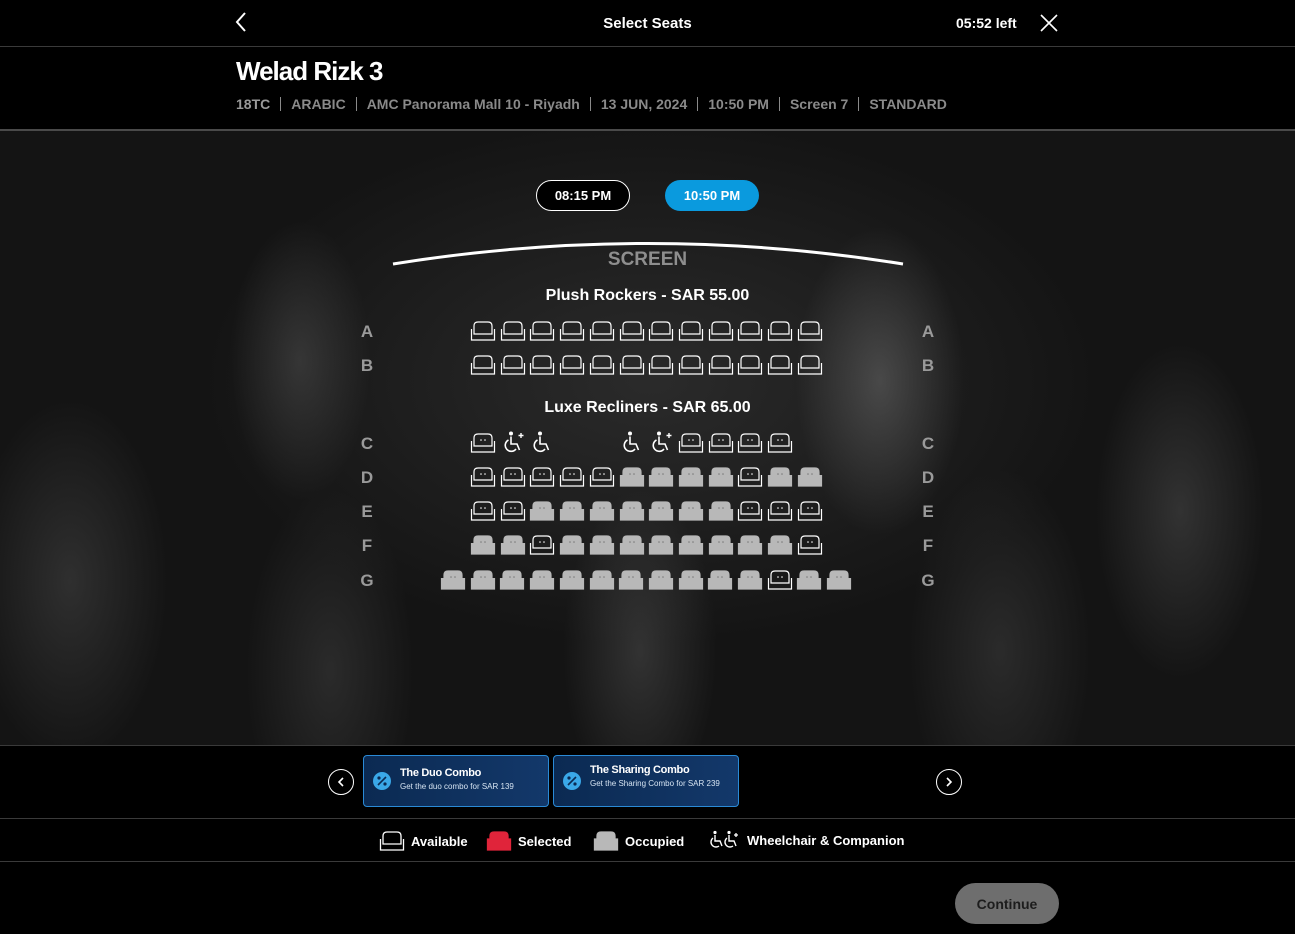  What do you see at coordinates (367, 331) in the screenshot?
I see `row-label-left: A` at bounding box center [367, 331].